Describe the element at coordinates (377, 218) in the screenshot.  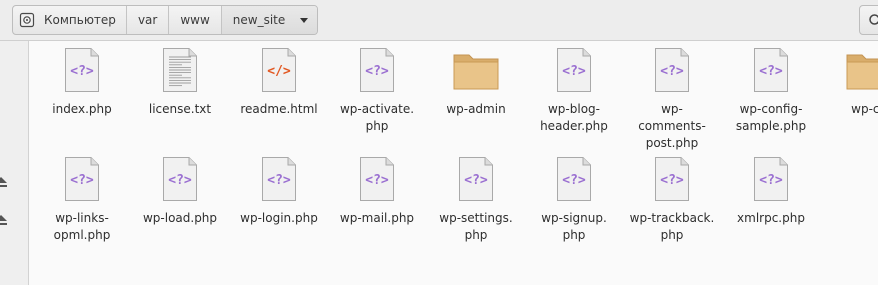
I see `file-name-label: wp-mail.php` at that location.